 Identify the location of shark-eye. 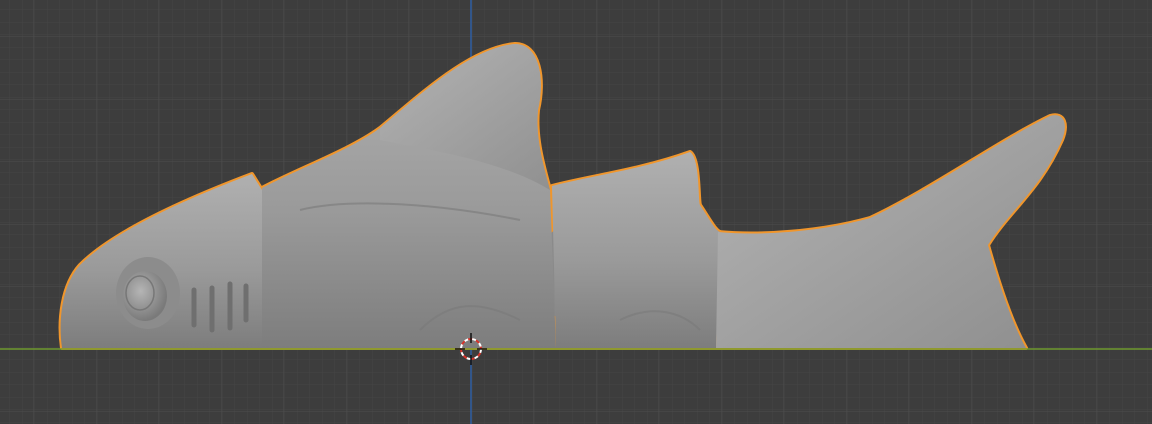
(148, 293).